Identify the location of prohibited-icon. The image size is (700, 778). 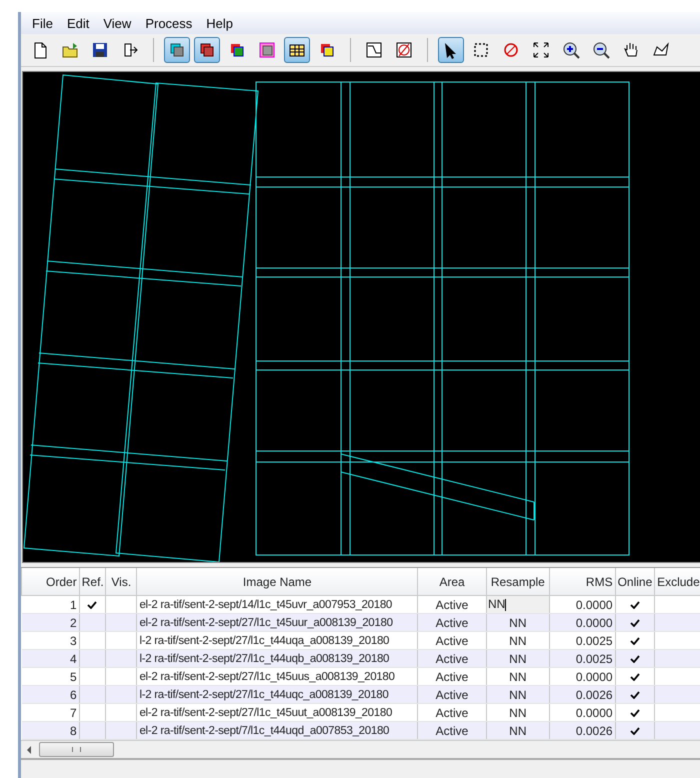
(511, 50).